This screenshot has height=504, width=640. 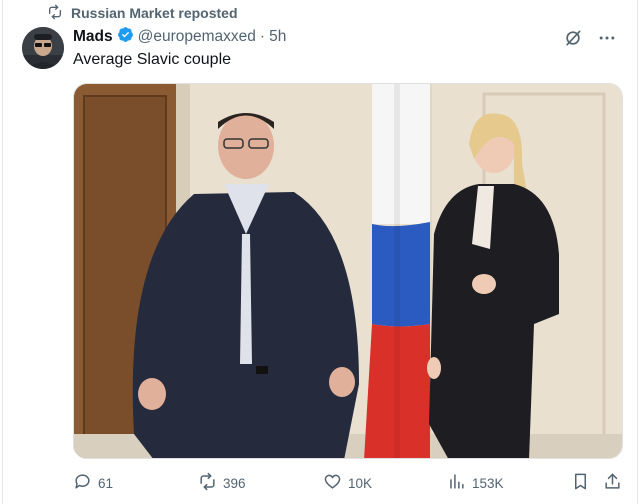 What do you see at coordinates (607, 40) in the screenshot?
I see `more-icon` at bounding box center [607, 40].